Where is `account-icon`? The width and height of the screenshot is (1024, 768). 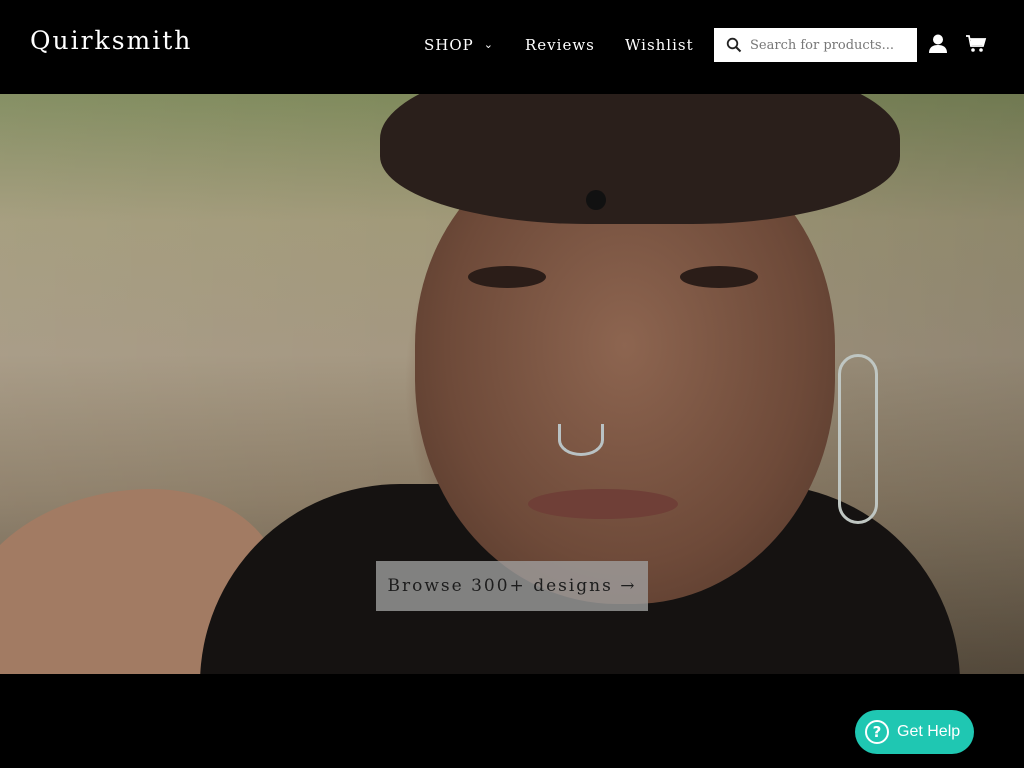
account-icon is located at coordinates (938, 44).